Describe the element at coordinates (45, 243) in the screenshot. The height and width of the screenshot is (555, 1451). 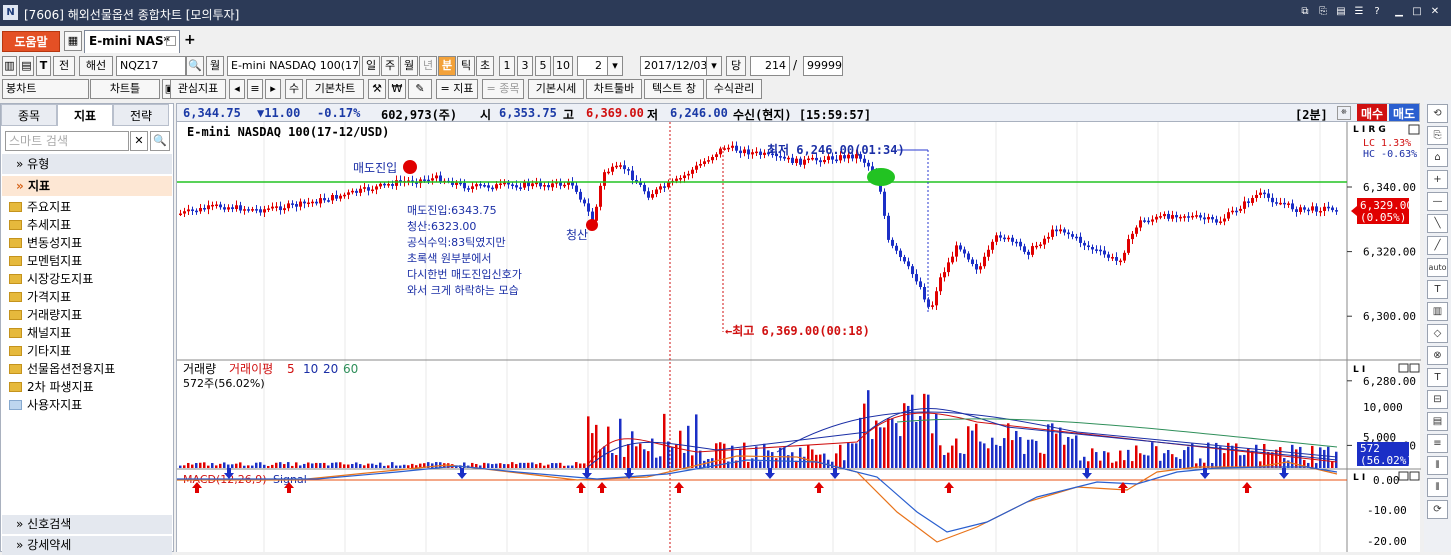
I see `folder-item: 변동성지표` at that location.